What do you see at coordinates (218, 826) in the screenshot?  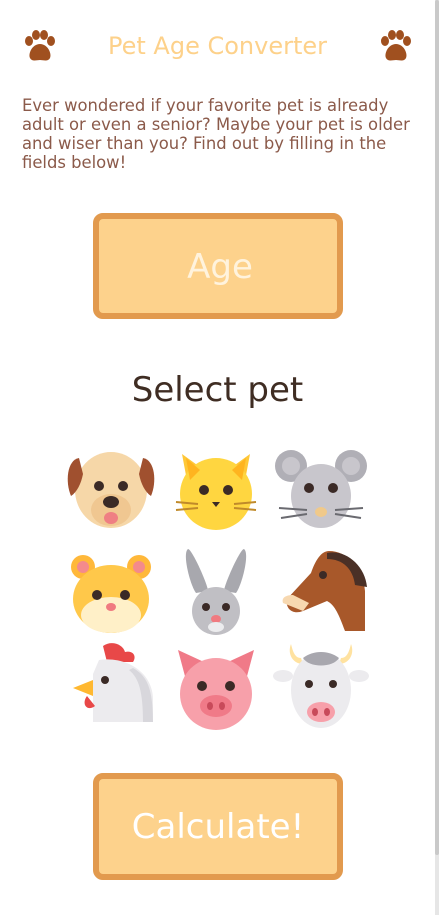 I see `calculate-button: Calculate!` at bounding box center [218, 826].